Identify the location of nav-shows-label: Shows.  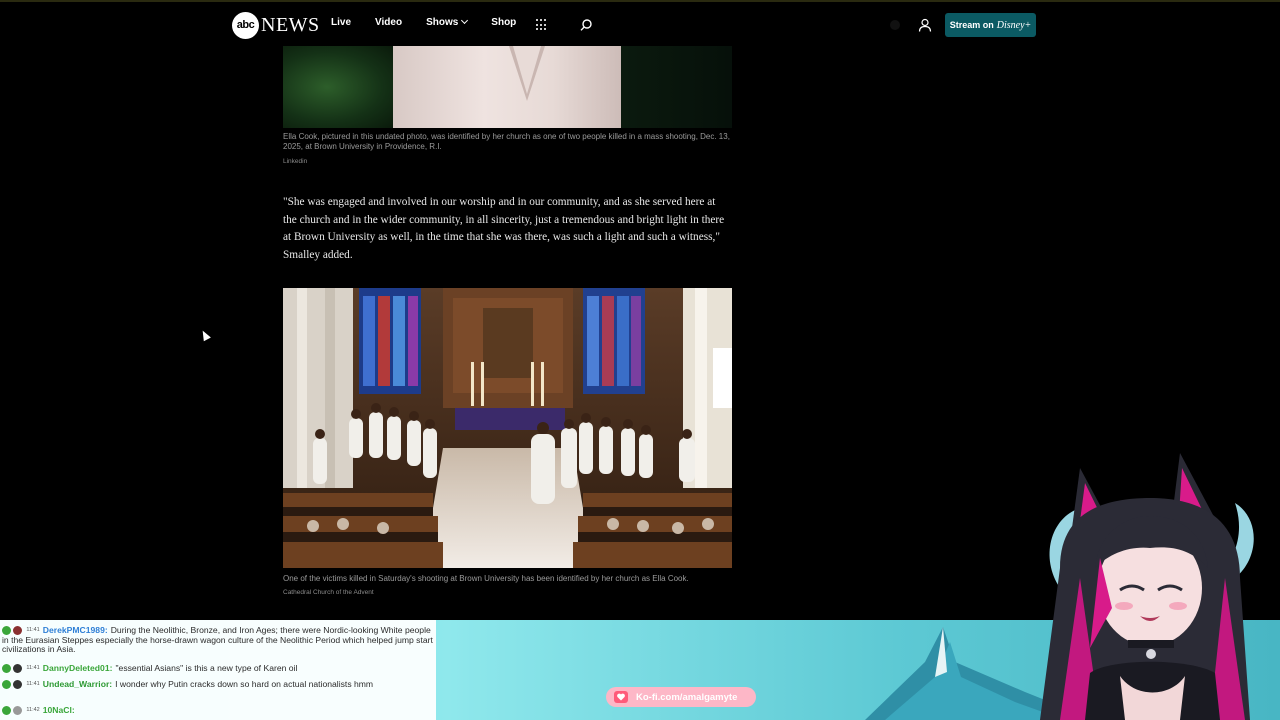
(442, 22).